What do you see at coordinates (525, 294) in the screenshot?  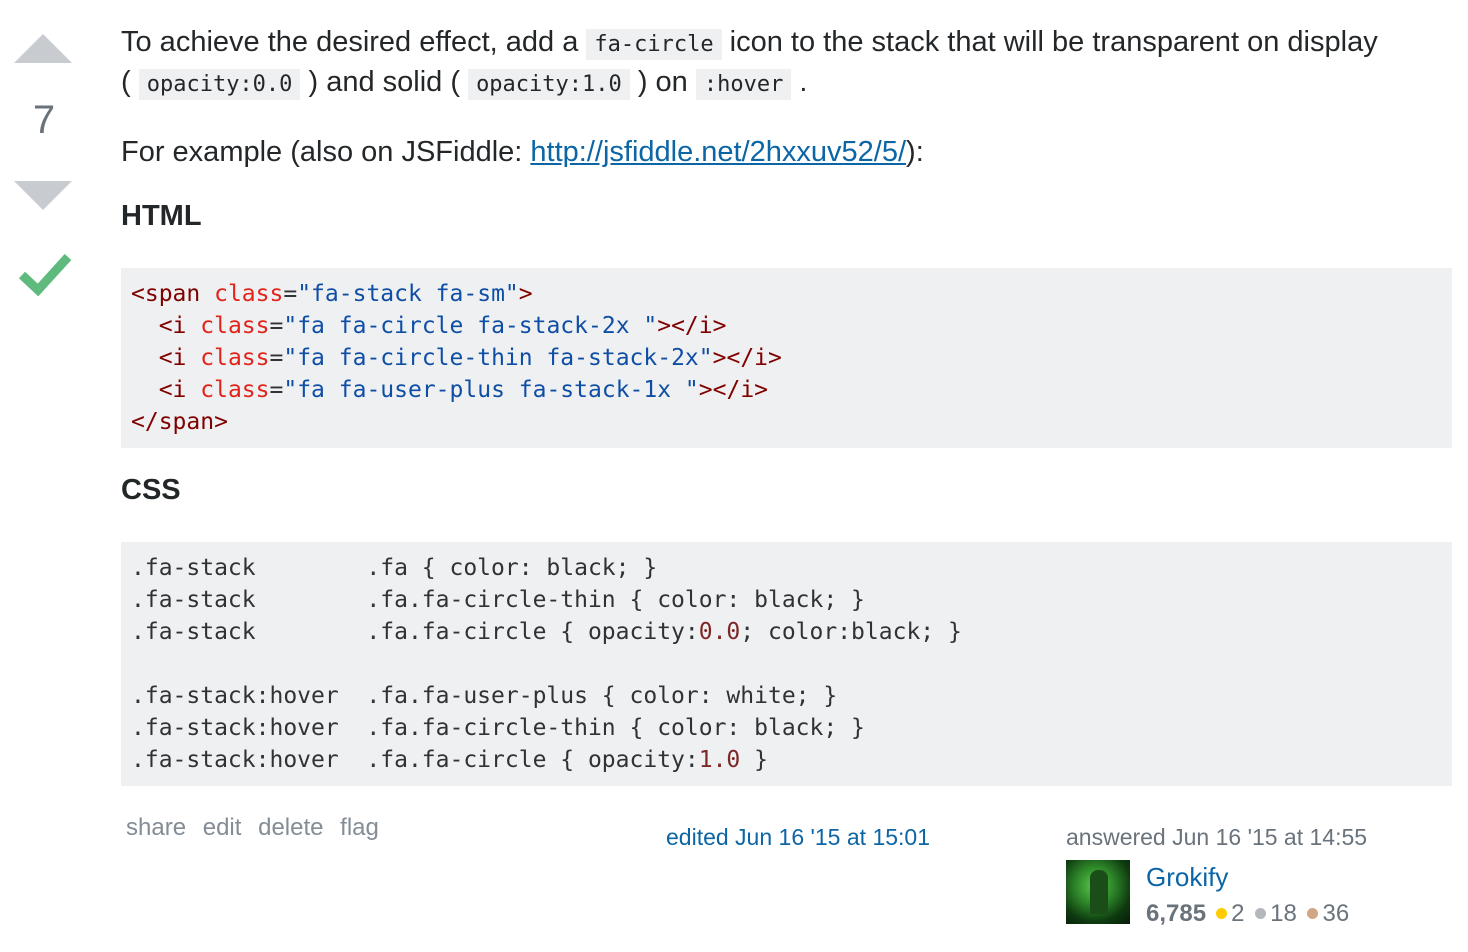 I see `code-token: >` at bounding box center [525, 294].